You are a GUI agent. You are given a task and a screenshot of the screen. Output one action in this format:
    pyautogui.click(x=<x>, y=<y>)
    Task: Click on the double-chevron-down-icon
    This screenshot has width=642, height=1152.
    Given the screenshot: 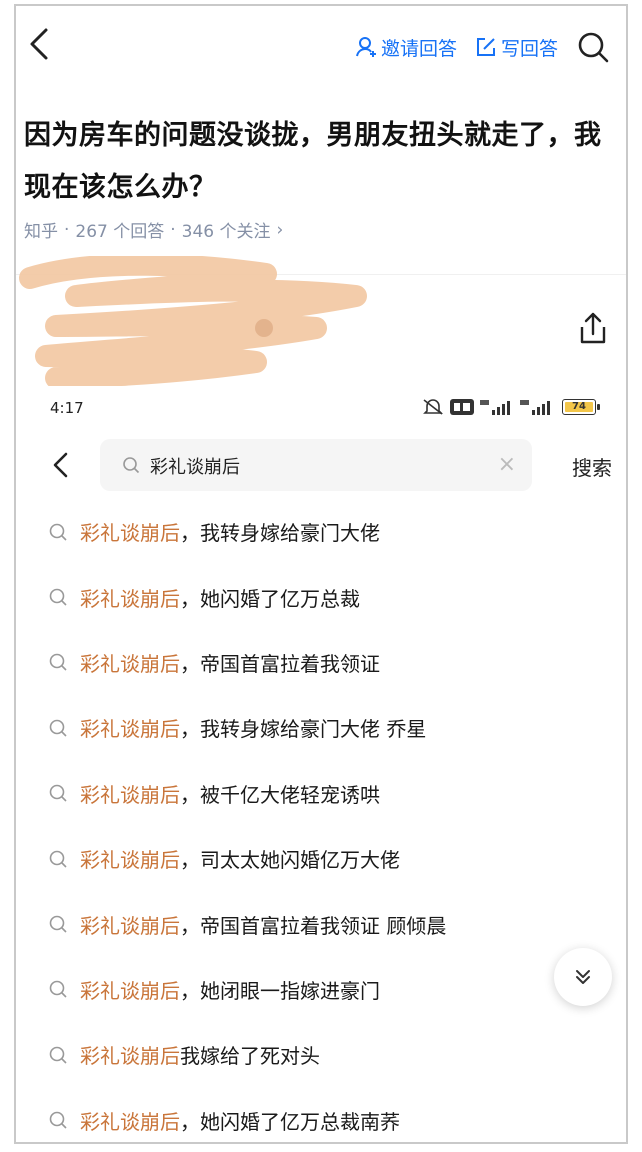 What is the action you would take?
    pyautogui.click(x=583, y=977)
    